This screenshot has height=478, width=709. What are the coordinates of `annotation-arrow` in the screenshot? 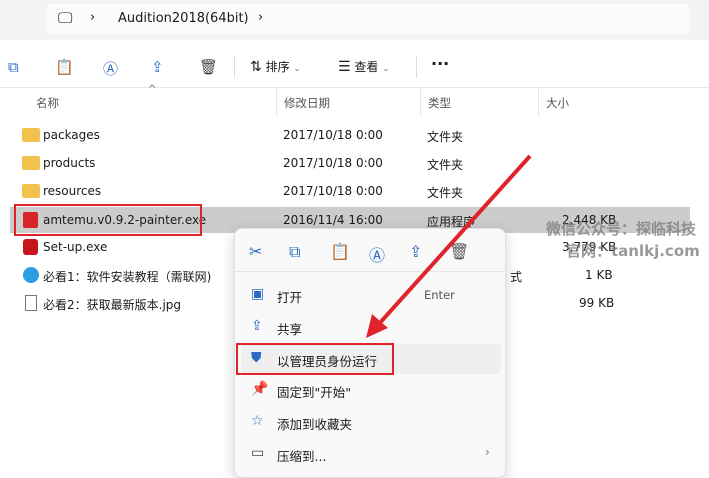 It's located at (449, 246).